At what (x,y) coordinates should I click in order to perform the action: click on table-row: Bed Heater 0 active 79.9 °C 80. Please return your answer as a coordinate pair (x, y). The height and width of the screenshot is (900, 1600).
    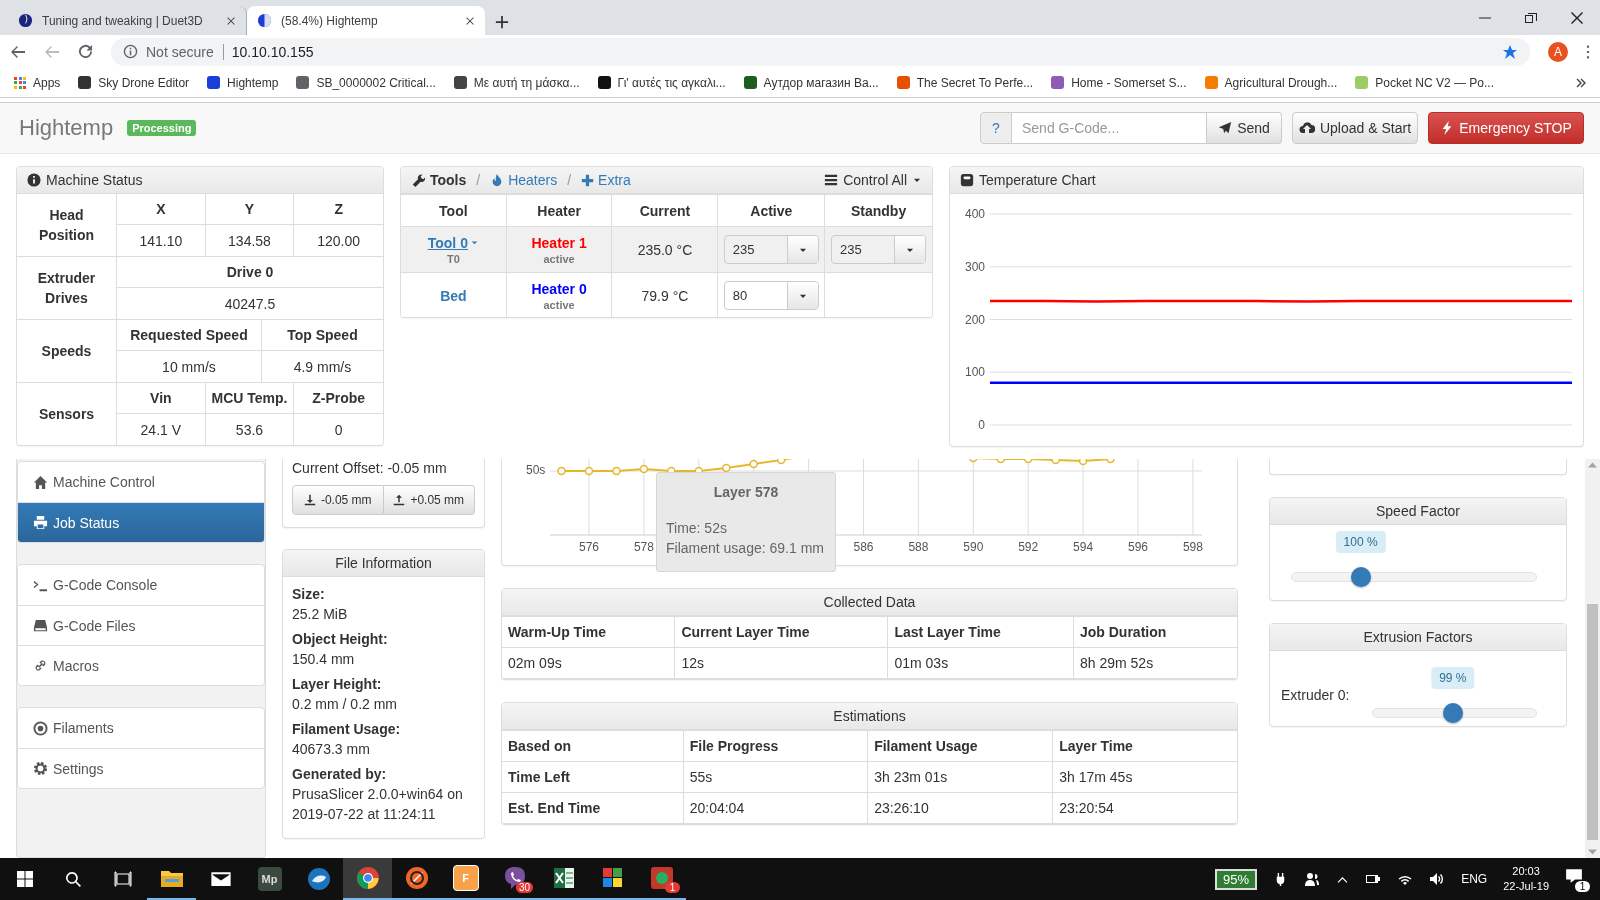
    Looking at the image, I should click on (666, 294).